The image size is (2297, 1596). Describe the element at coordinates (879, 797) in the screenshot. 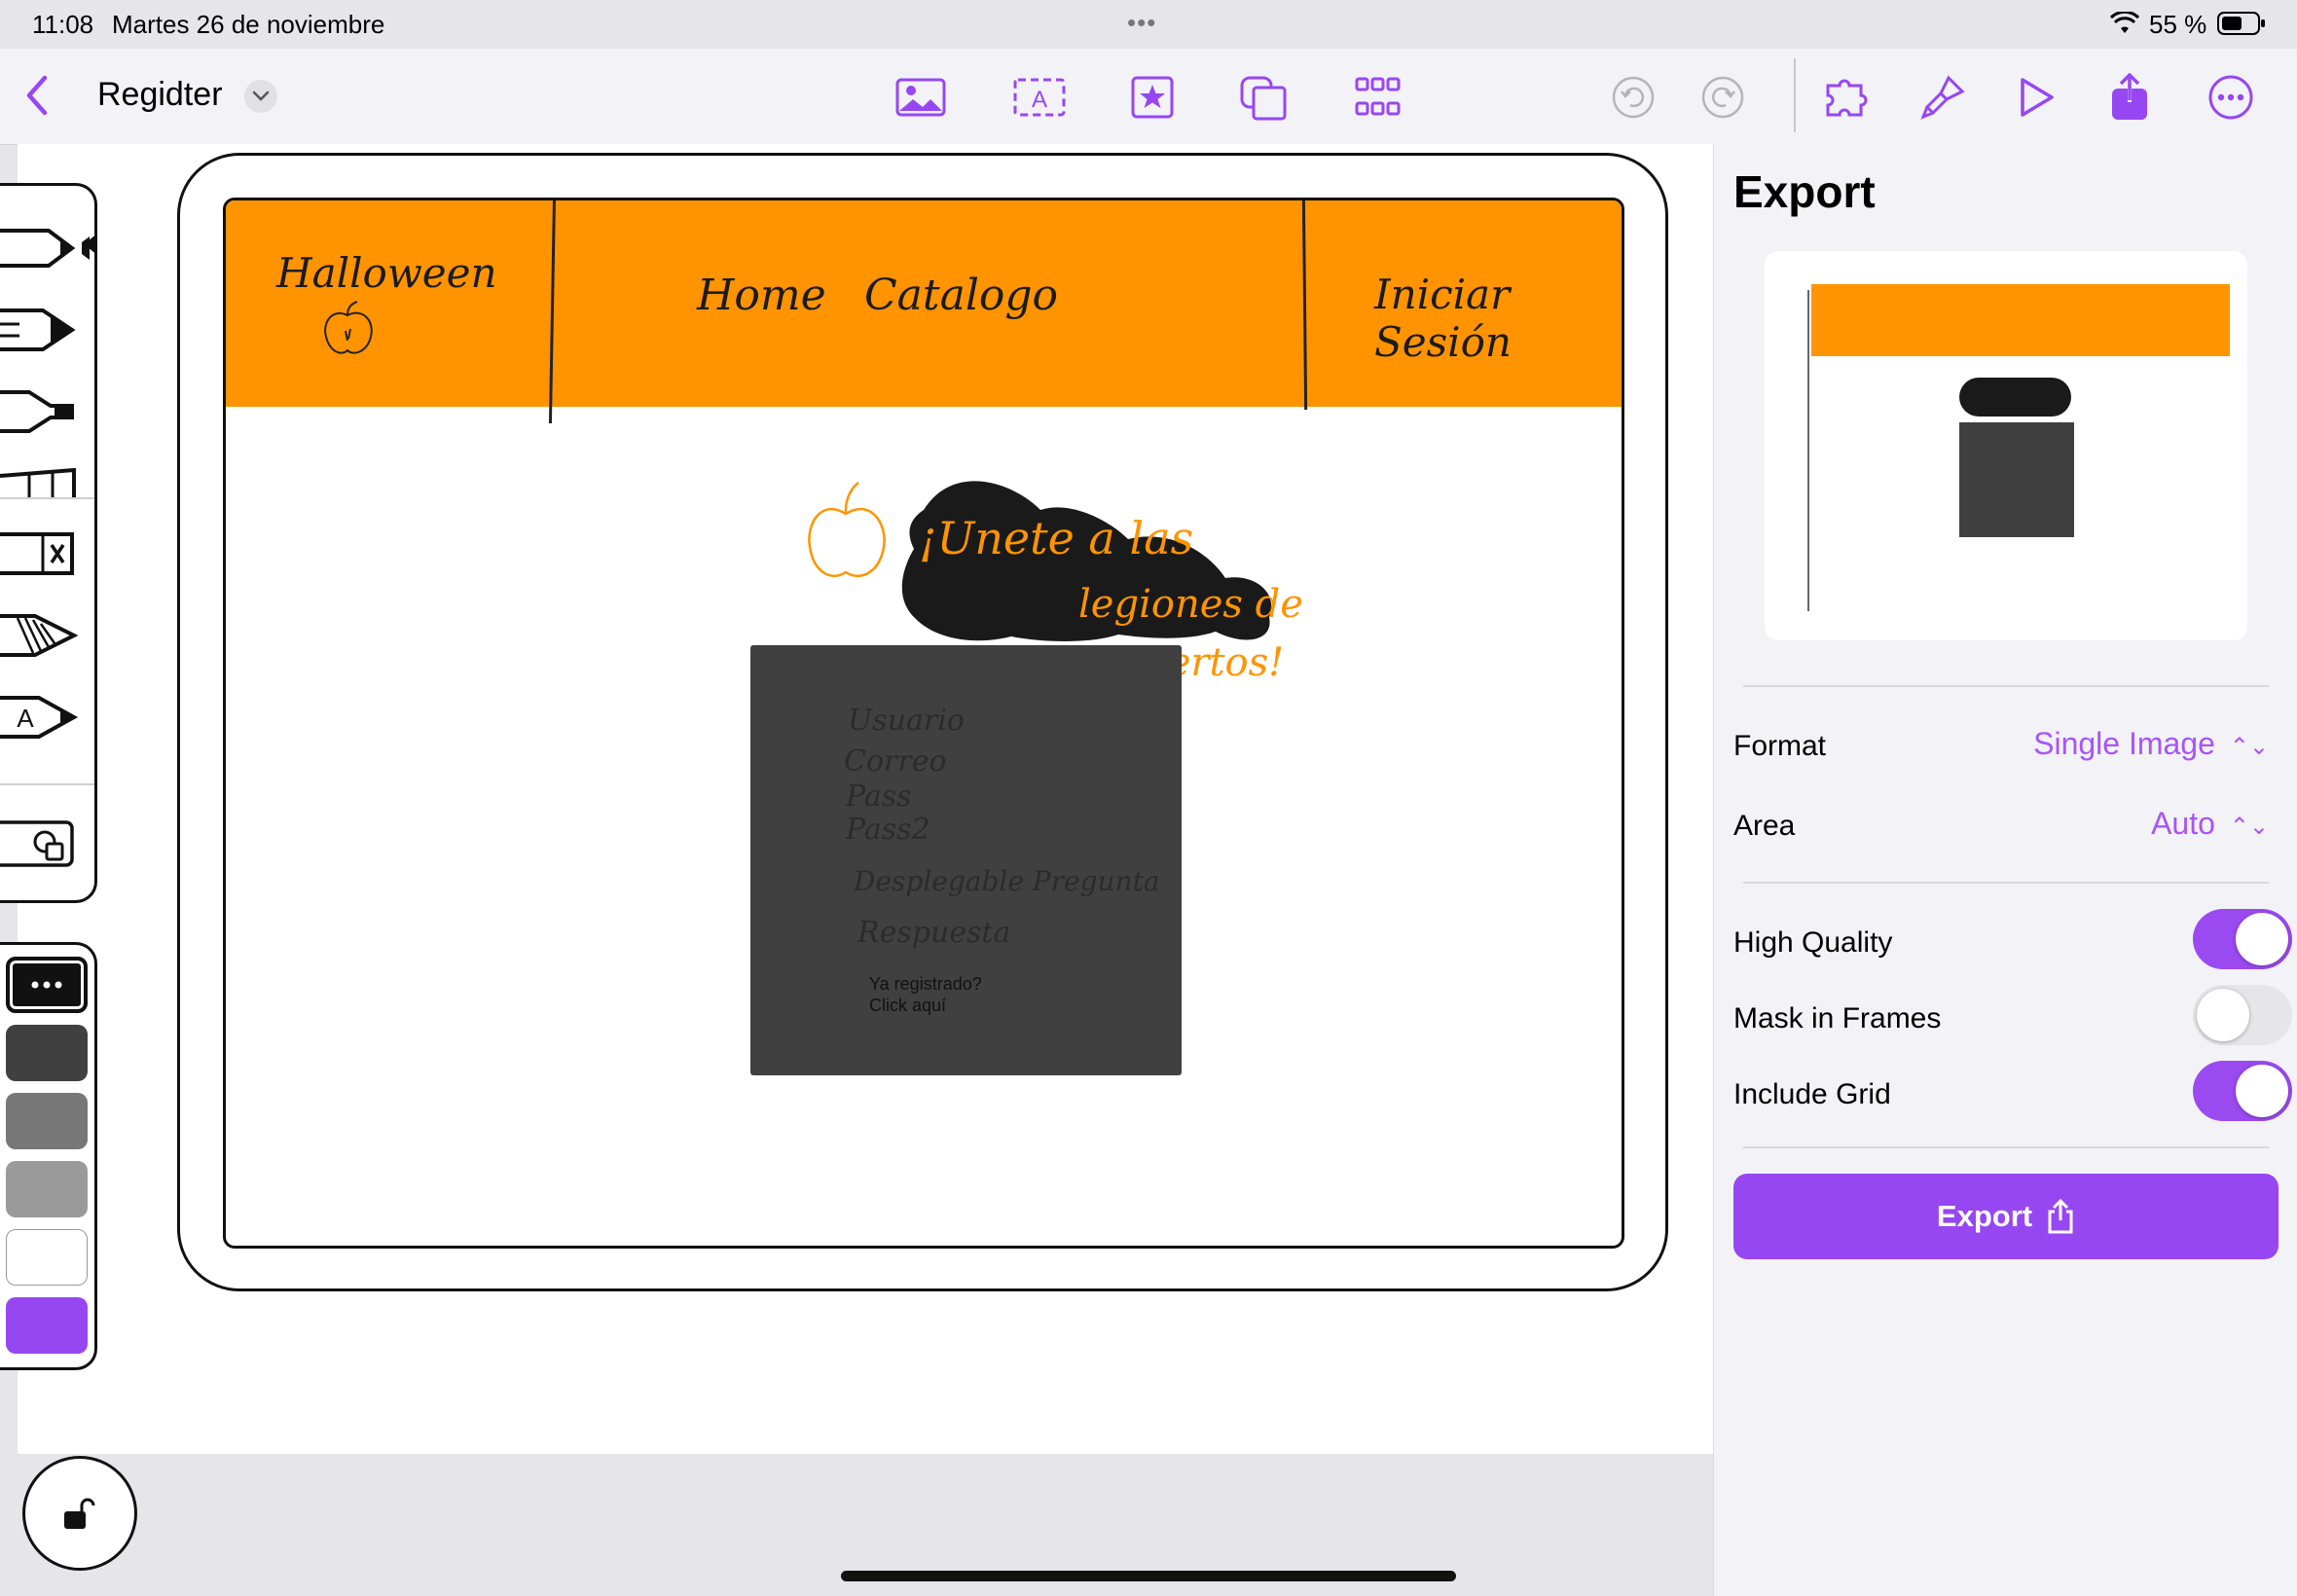

I see `field-pass: Pass` at that location.